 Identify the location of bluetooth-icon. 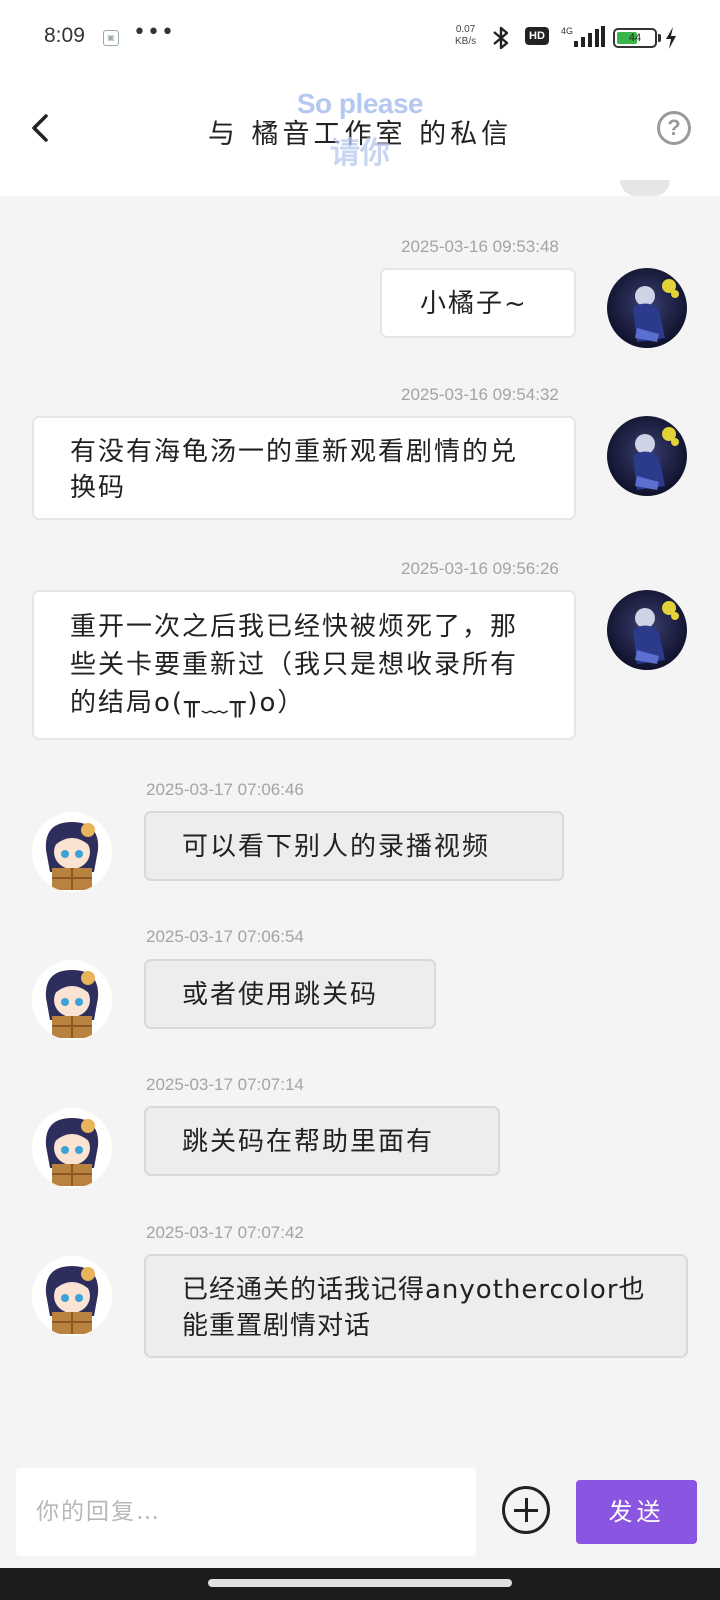
(501, 38).